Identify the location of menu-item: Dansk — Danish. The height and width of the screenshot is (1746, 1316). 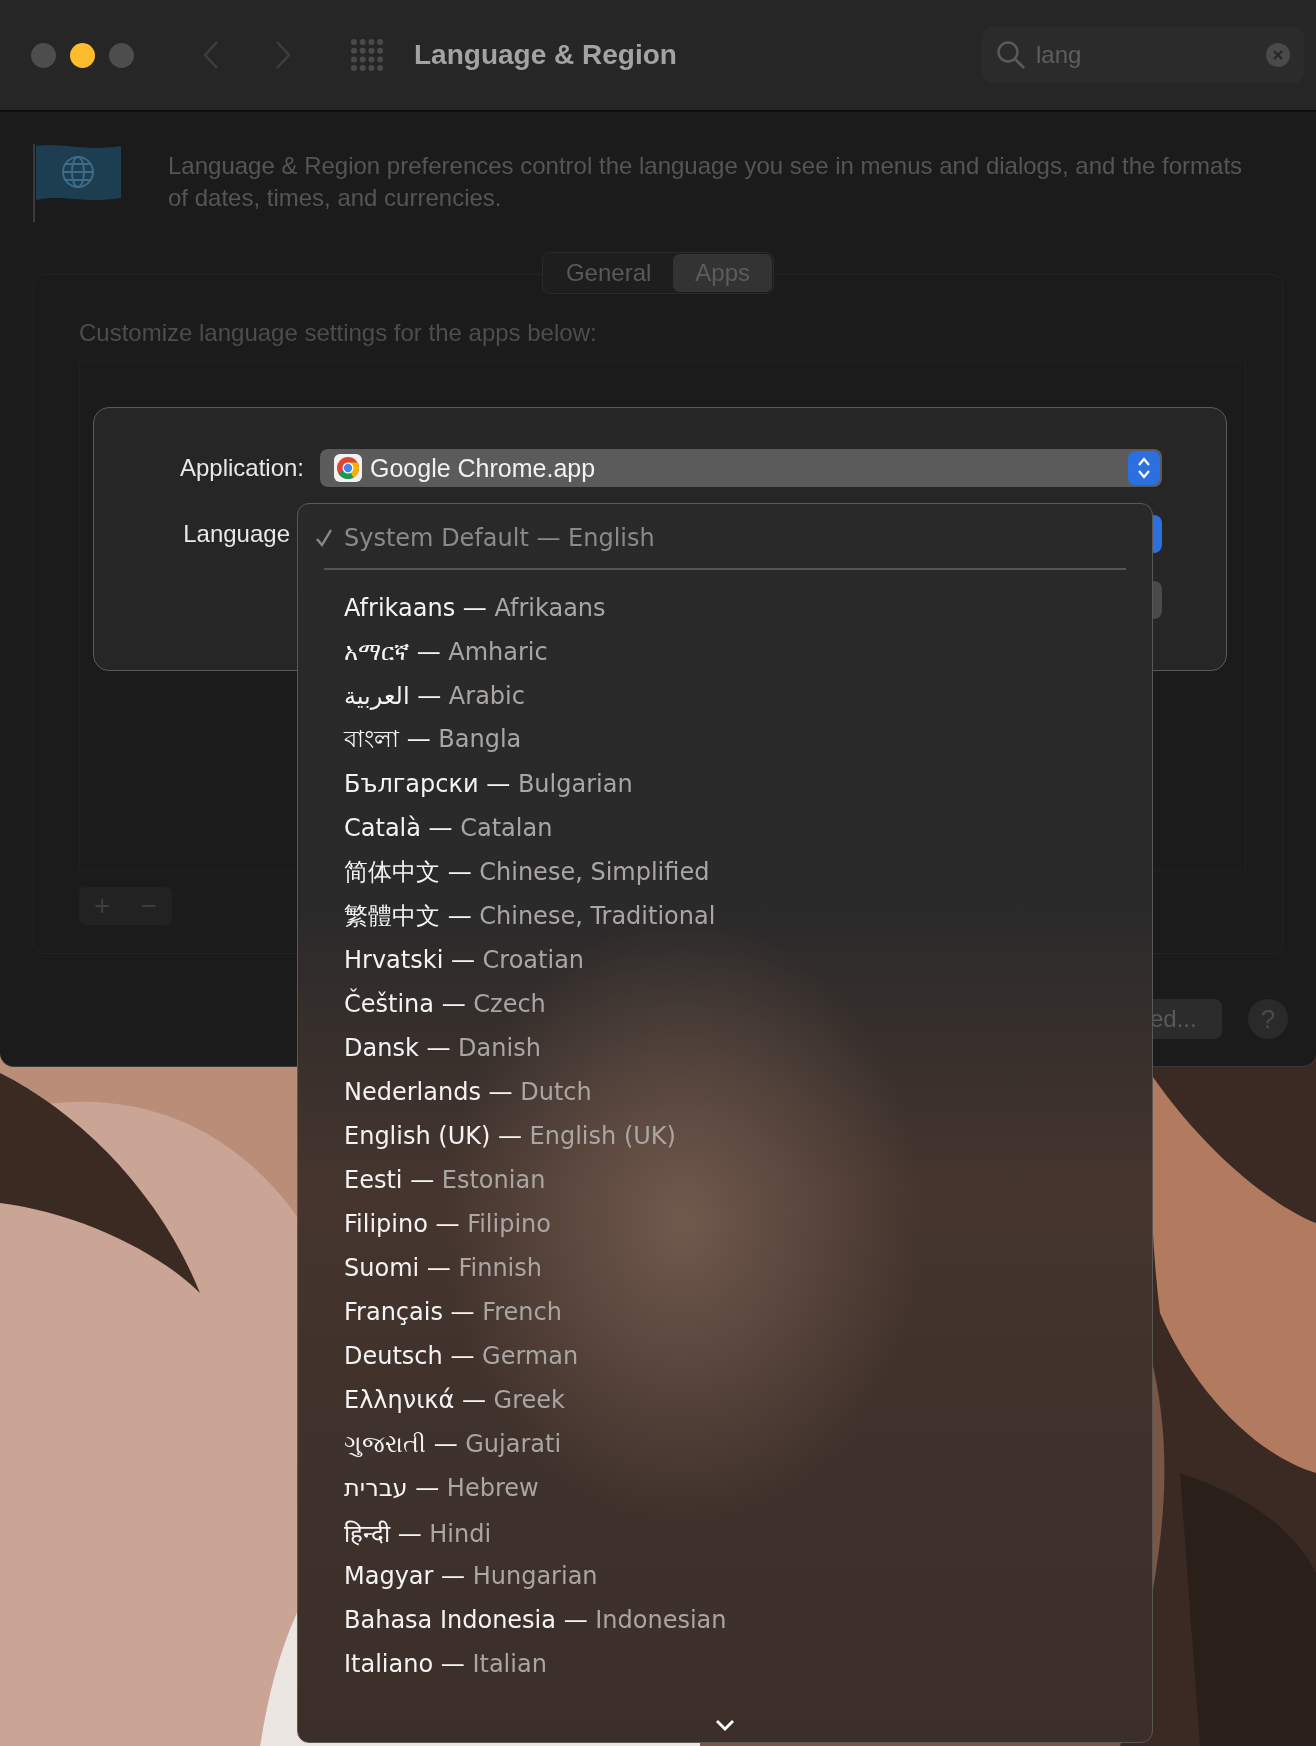
(442, 1048).